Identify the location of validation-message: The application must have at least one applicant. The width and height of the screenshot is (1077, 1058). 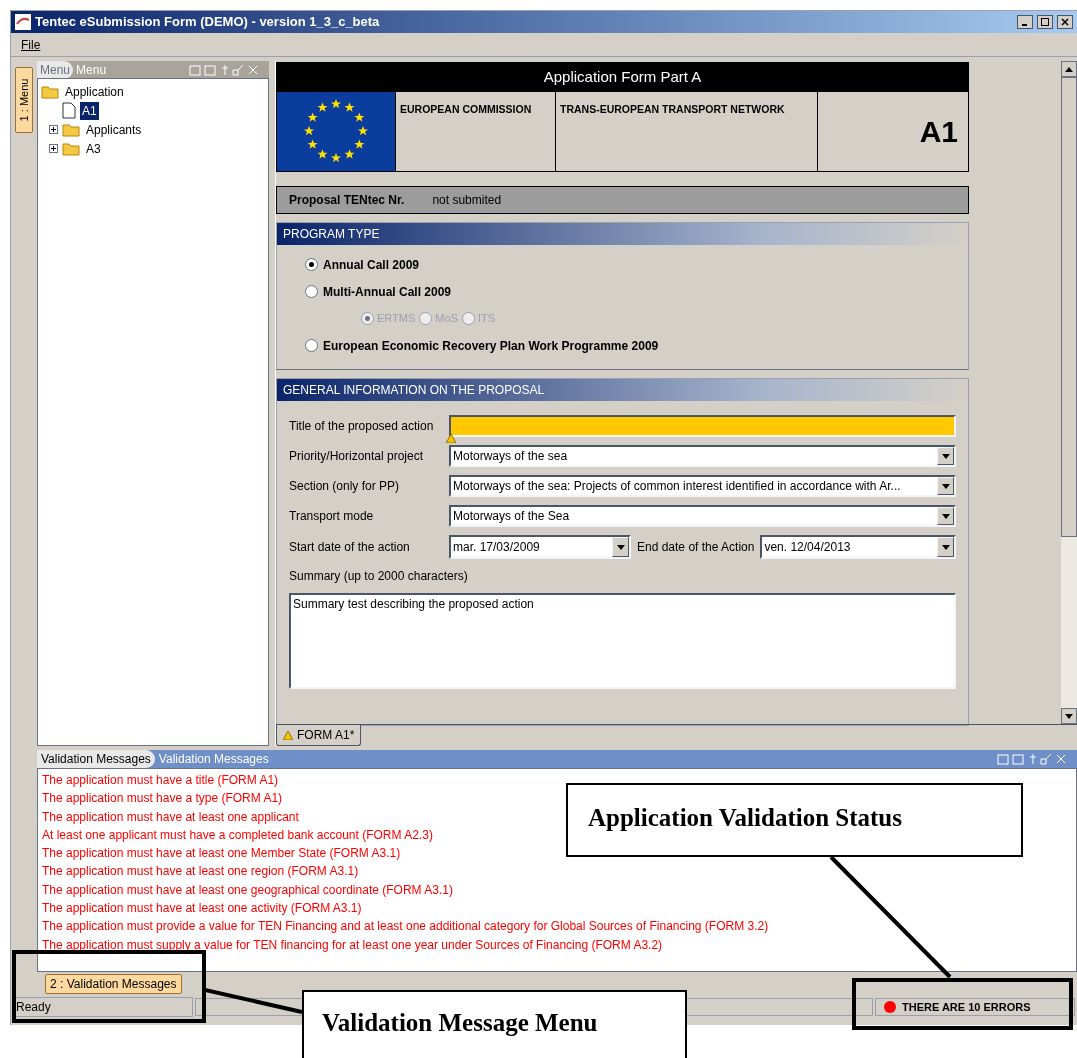
(170, 817).